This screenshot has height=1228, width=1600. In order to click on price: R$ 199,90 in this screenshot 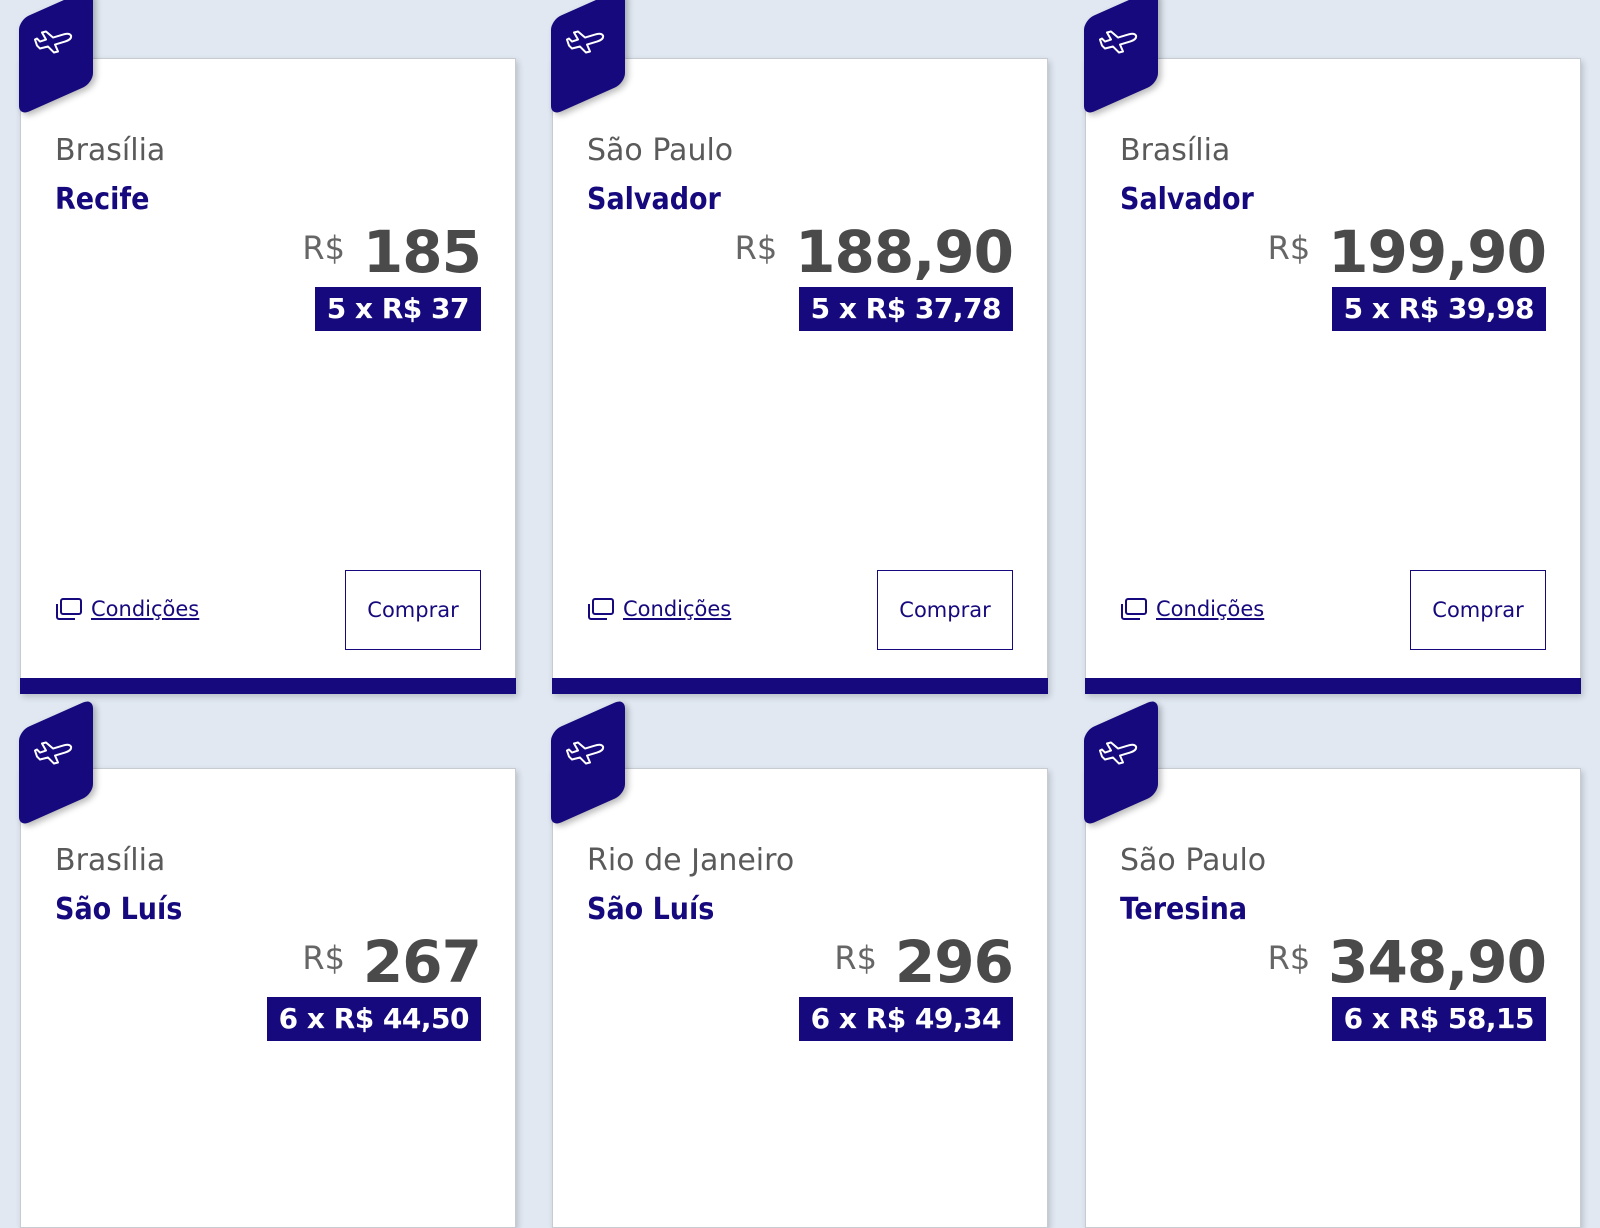, I will do `click(1407, 252)`.